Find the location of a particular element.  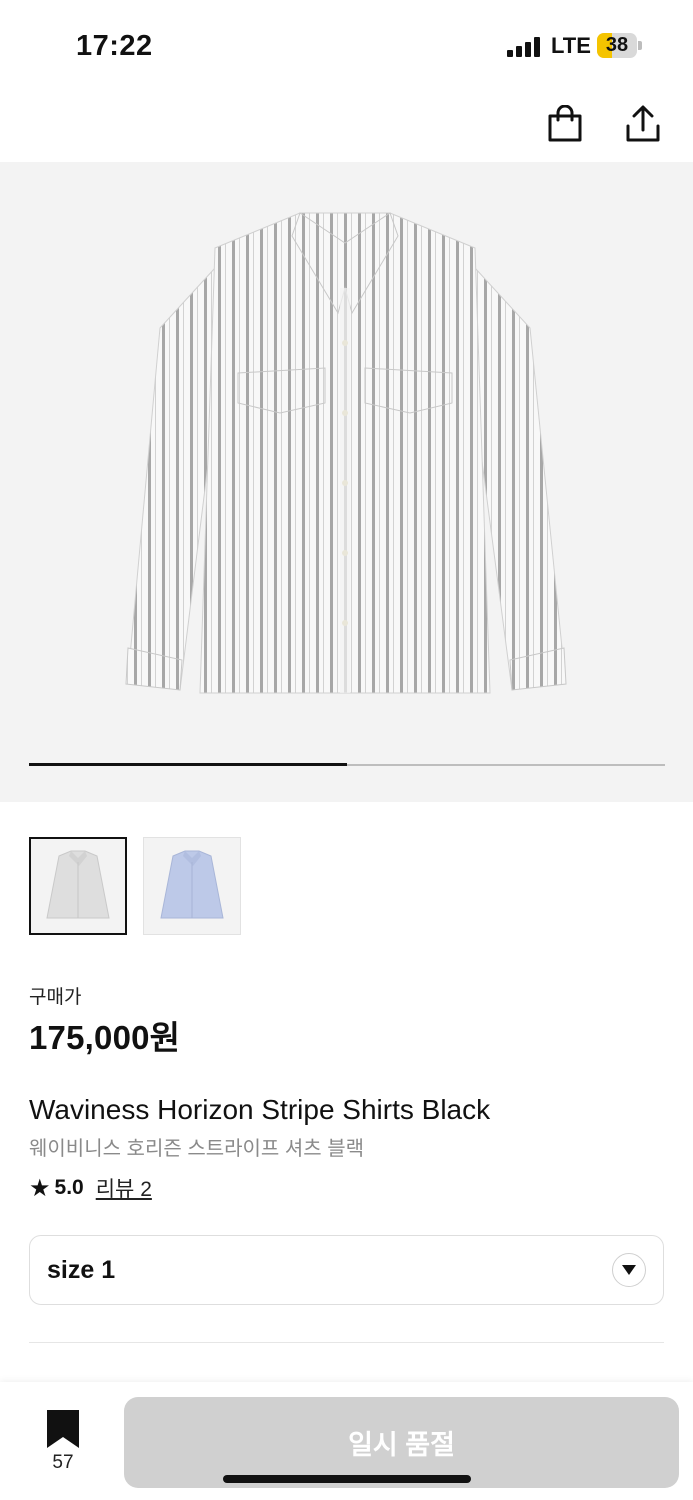

share-icon is located at coordinates (643, 123).